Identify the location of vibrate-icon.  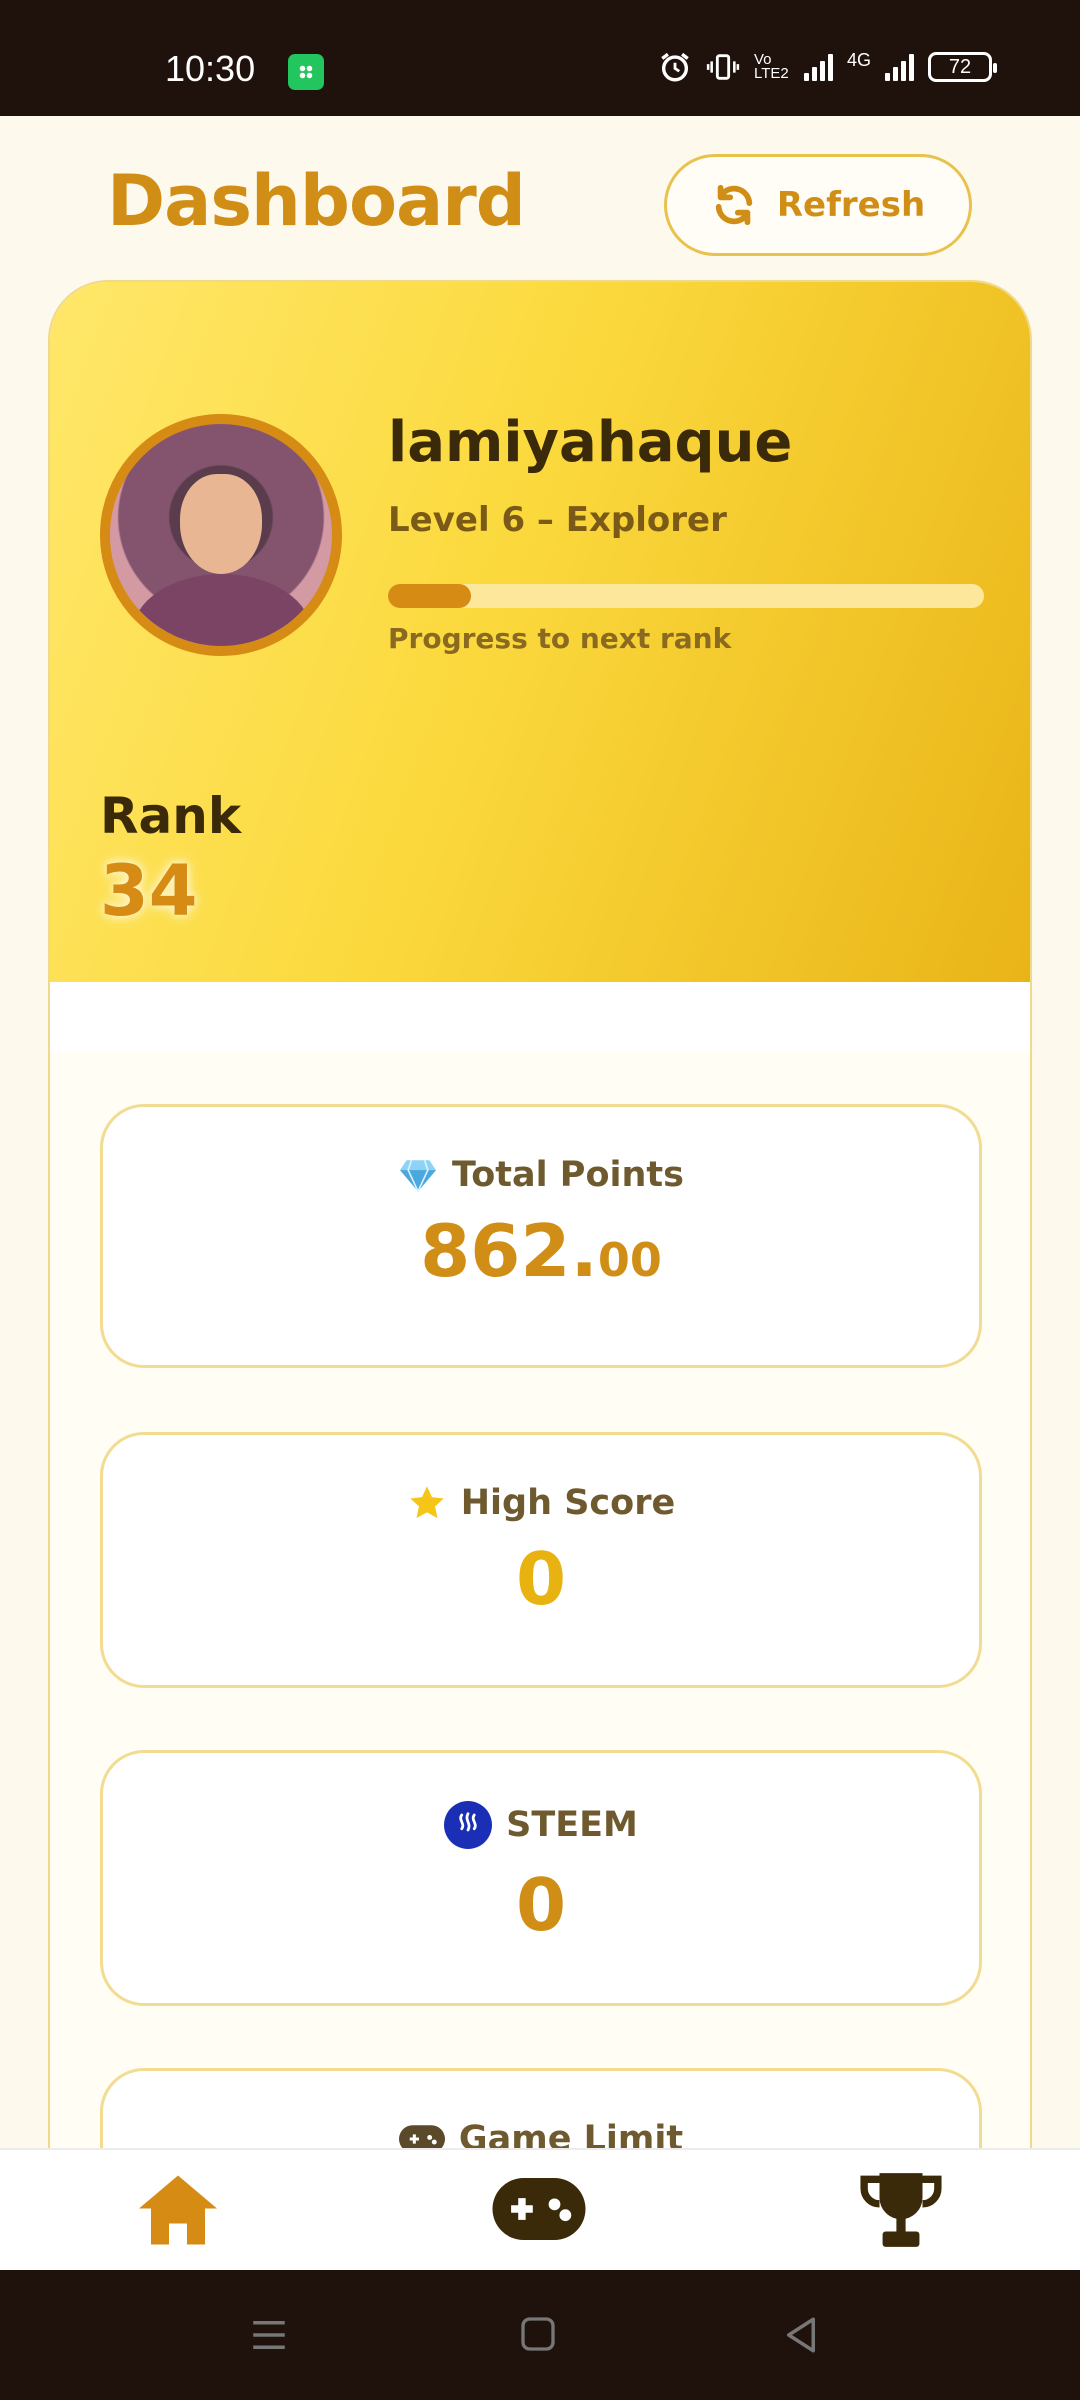
(723, 67).